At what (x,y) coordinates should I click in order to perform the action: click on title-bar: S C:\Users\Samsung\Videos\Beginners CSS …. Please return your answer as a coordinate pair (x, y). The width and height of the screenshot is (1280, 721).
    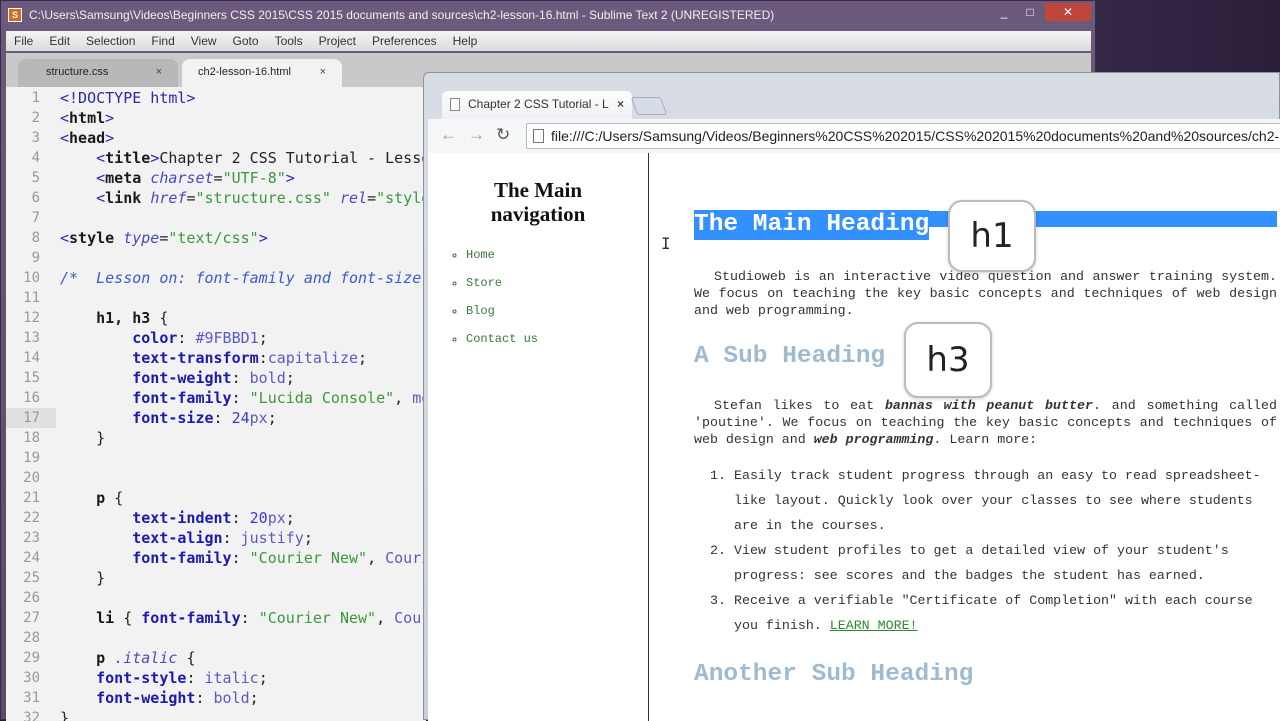
    Looking at the image, I should click on (549, 15).